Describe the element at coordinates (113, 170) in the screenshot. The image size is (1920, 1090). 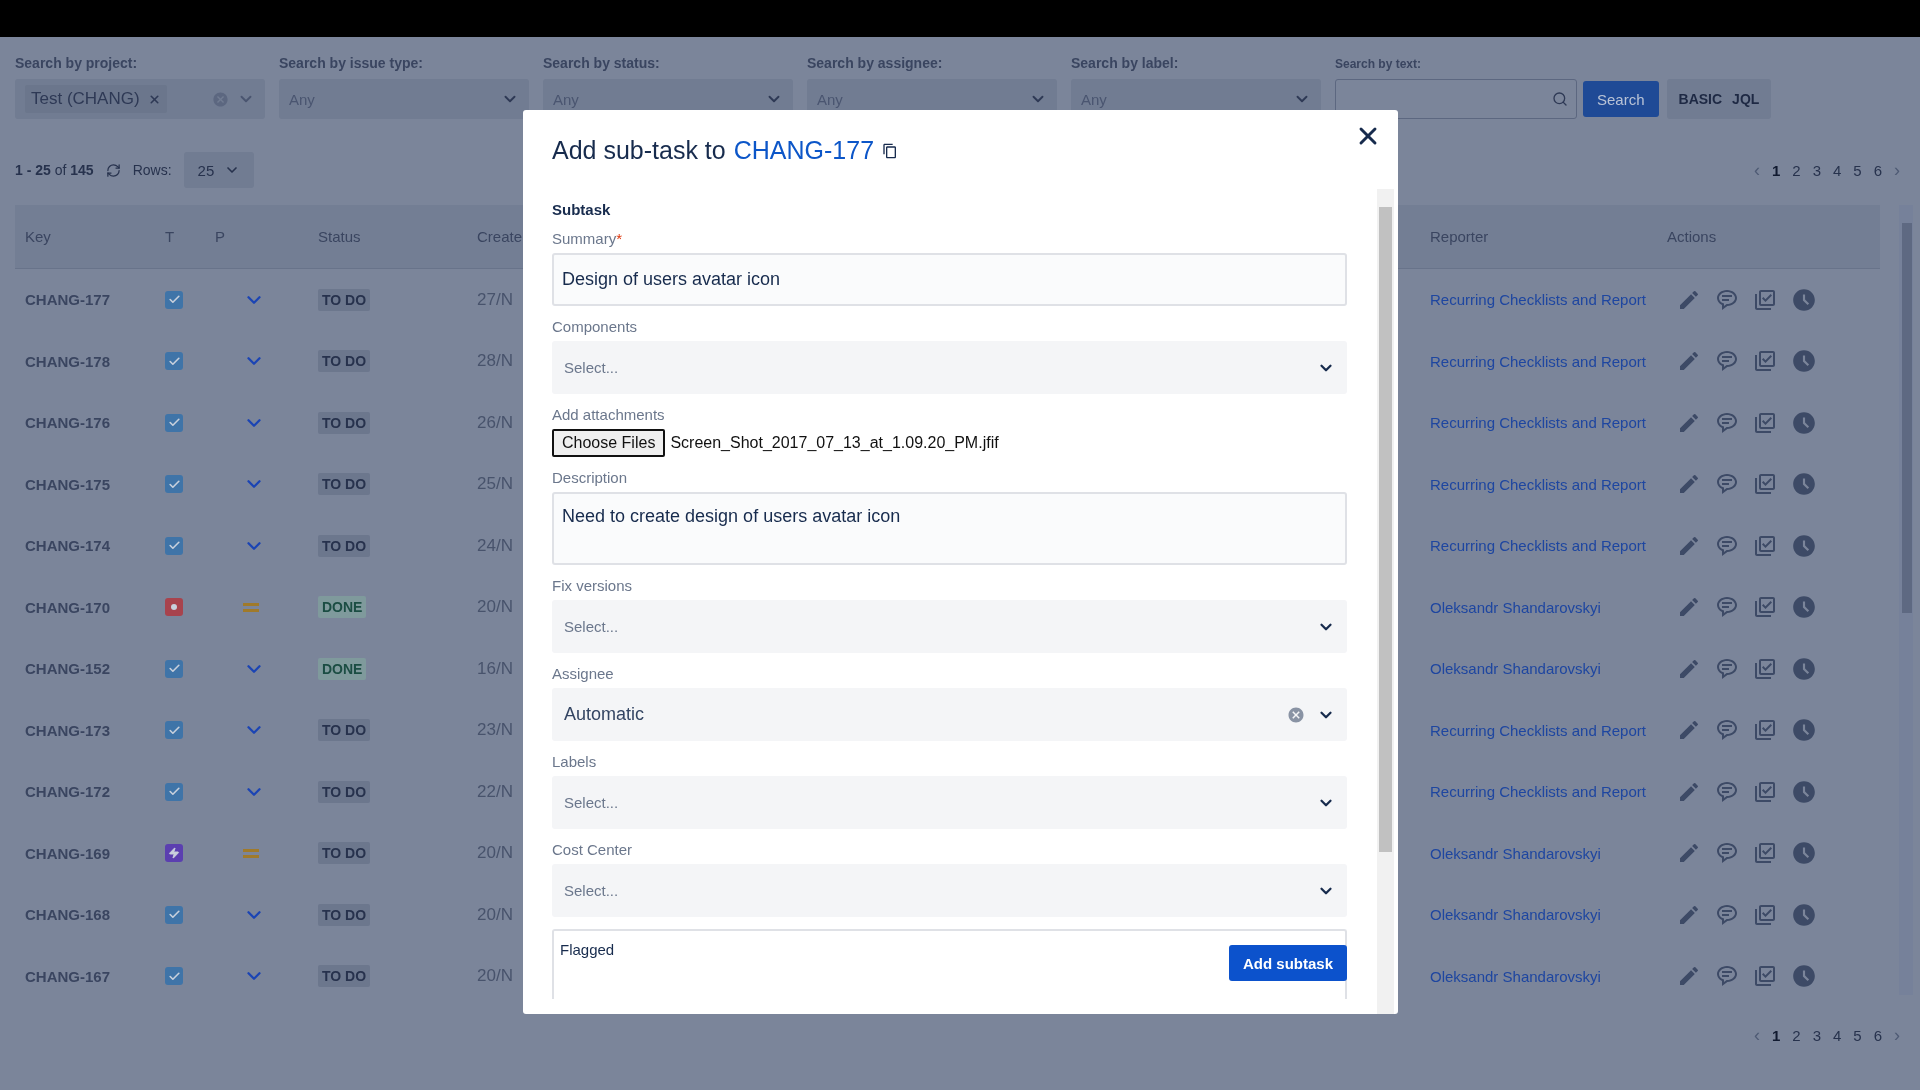
I see `refresh-icon` at that location.